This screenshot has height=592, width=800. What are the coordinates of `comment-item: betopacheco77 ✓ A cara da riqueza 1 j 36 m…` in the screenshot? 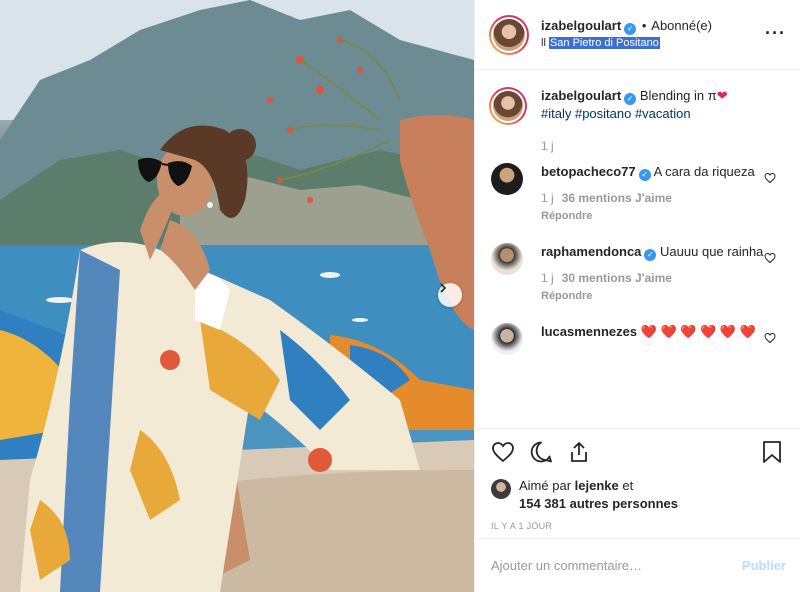 It's located at (637, 194).